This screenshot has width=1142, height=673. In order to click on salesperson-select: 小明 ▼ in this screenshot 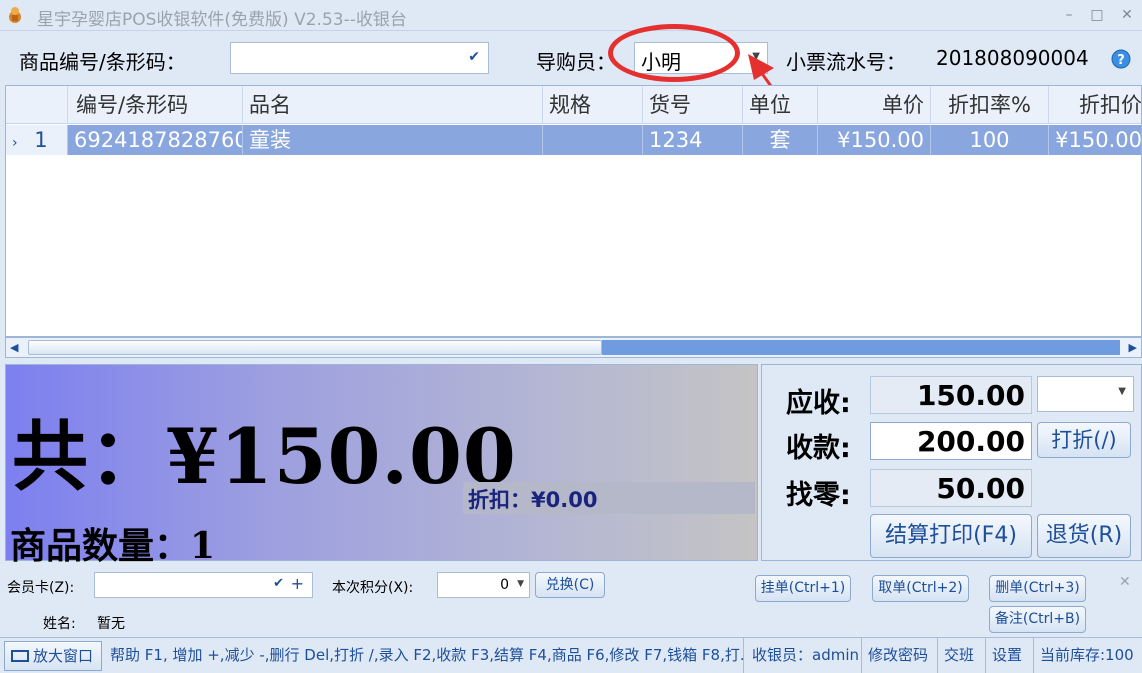, I will do `click(701, 58)`.